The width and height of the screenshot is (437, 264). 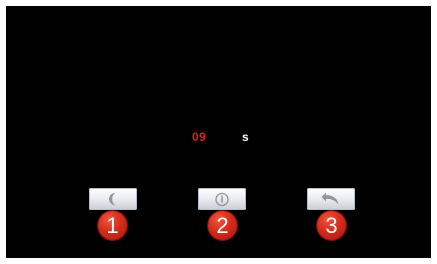 What do you see at coordinates (222, 225) in the screenshot?
I see `badge-number-2: 2` at bounding box center [222, 225].